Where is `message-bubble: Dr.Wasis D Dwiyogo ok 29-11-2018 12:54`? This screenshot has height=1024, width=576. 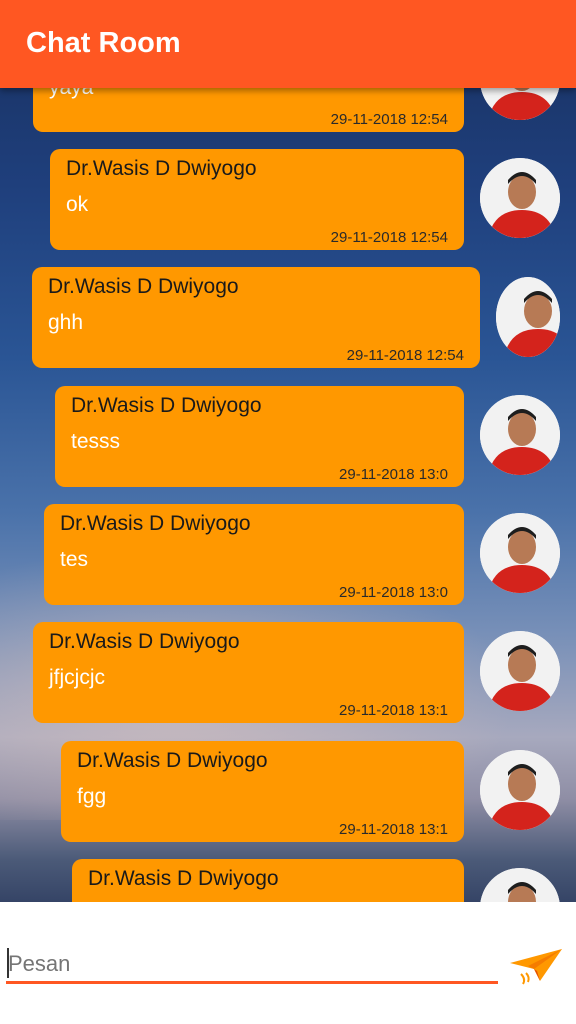
message-bubble: Dr.Wasis D Dwiyogo ok 29-11-2018 12:54 is located at coordinates (257, 199).